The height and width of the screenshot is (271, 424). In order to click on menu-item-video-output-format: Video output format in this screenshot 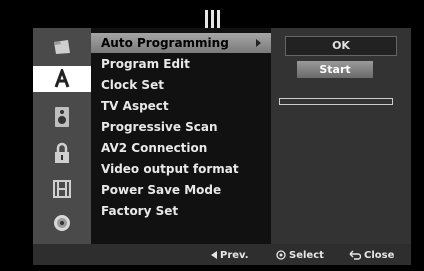, I will do `click(181, 169)`.